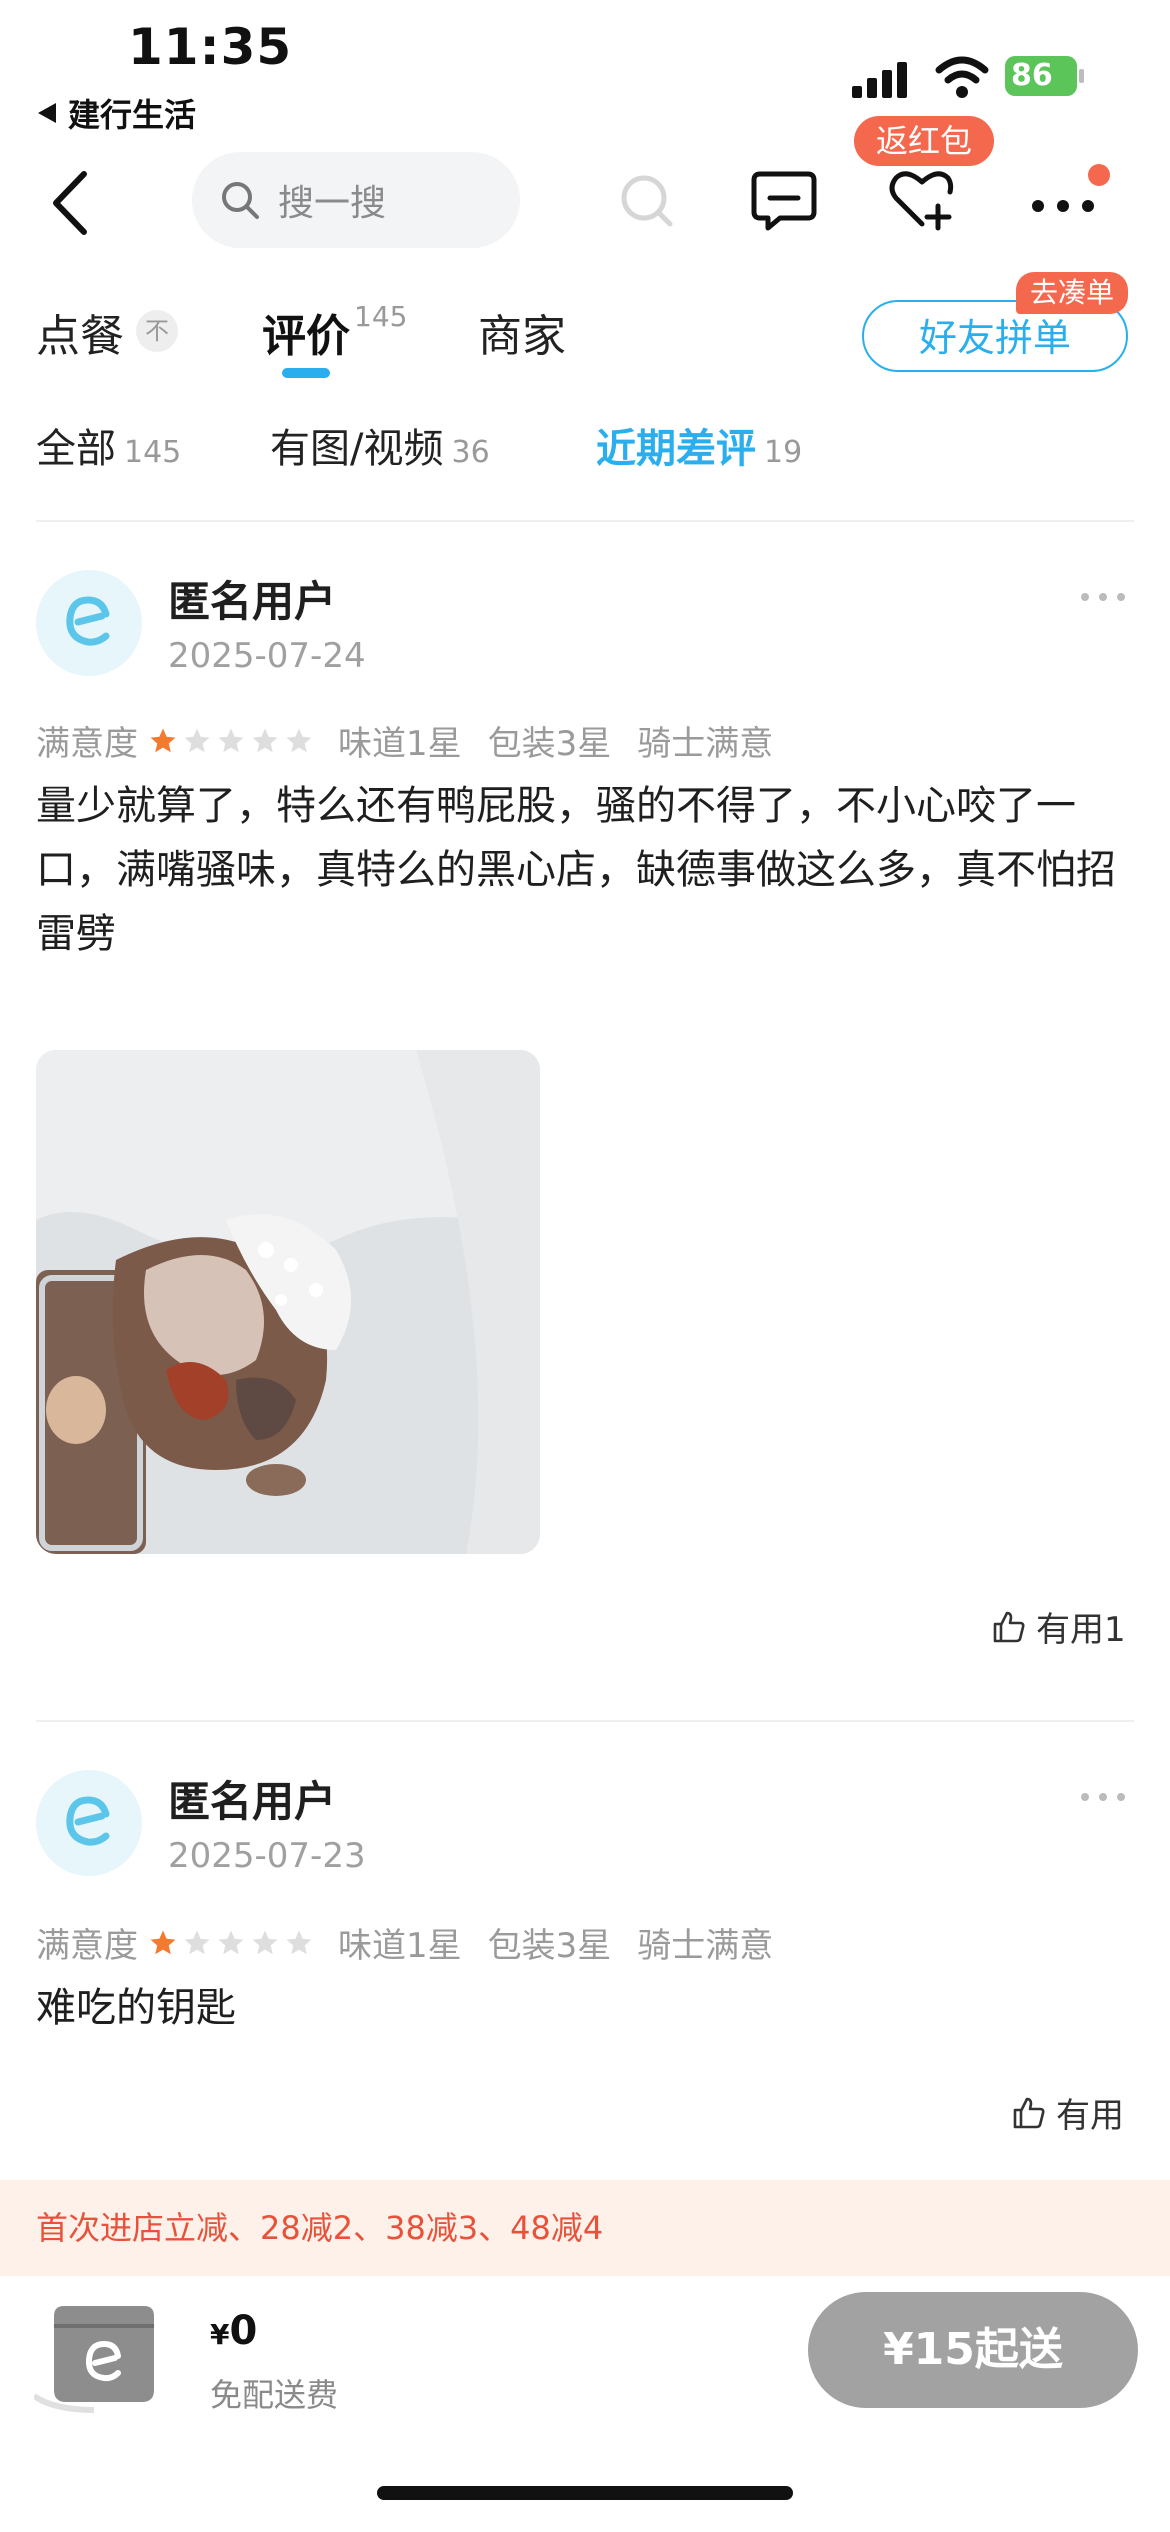 The image size is (1170, 2532). I want to click on status-time: 11:35, so click(210, 47).